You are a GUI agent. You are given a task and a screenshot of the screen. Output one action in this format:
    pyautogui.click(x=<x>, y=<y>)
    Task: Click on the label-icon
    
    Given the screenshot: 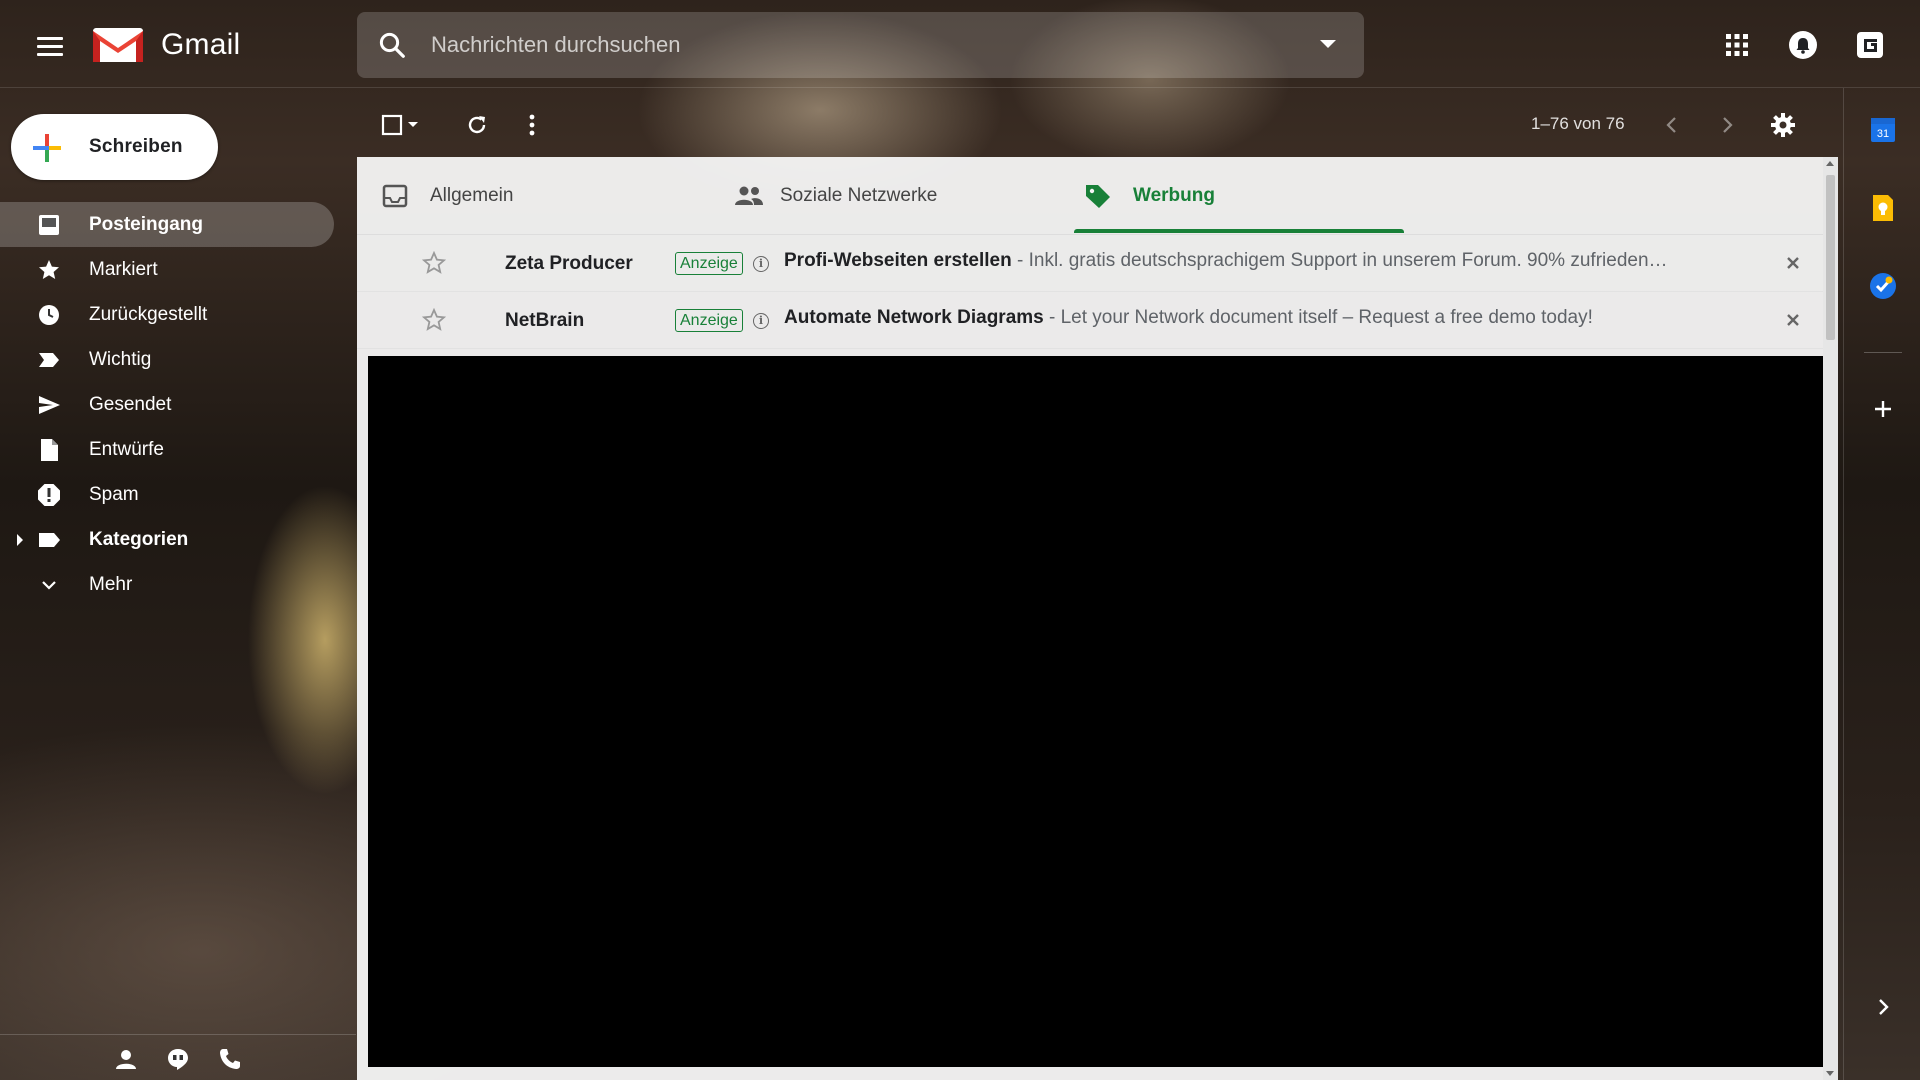 What is the action you would take?
    pyautogui.click(x=49, y=540)
    